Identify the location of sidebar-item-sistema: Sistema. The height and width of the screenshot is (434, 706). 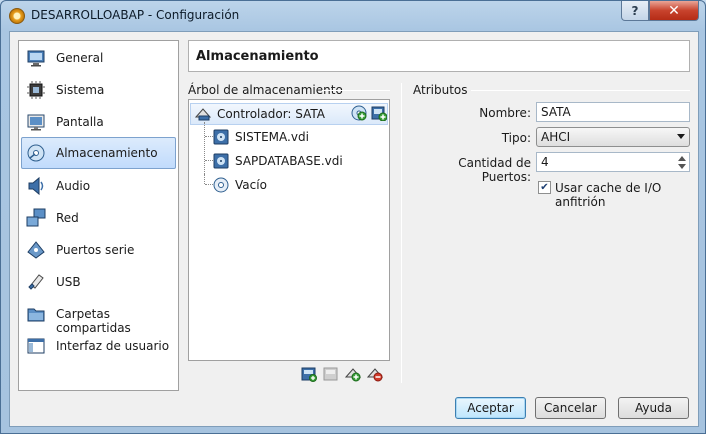
(98, 90).